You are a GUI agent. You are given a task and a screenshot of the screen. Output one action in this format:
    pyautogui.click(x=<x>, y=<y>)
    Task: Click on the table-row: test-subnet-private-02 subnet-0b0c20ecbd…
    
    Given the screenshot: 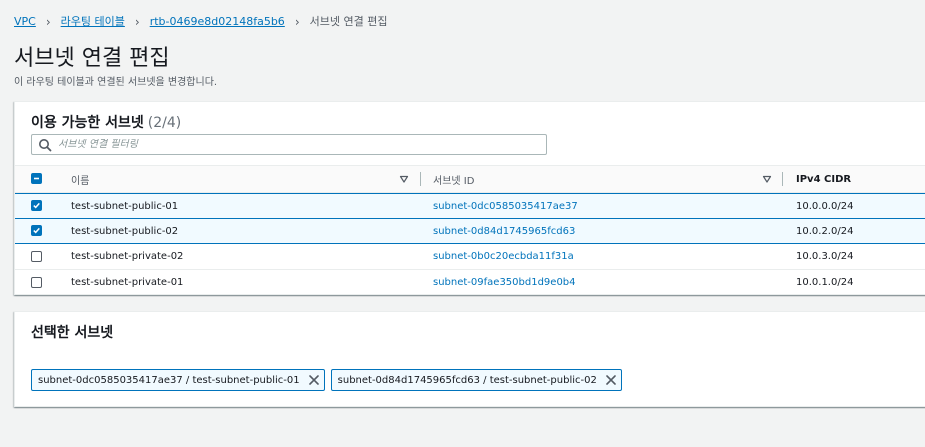 What is the action you would take?
    pyautogui.click(x=470, y=257)
    